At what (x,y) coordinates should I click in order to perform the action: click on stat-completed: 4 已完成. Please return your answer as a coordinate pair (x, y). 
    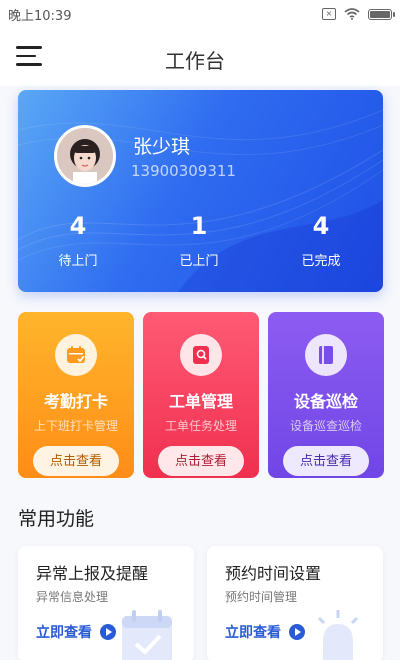
    Looking at the image, I should click on (321, 240).